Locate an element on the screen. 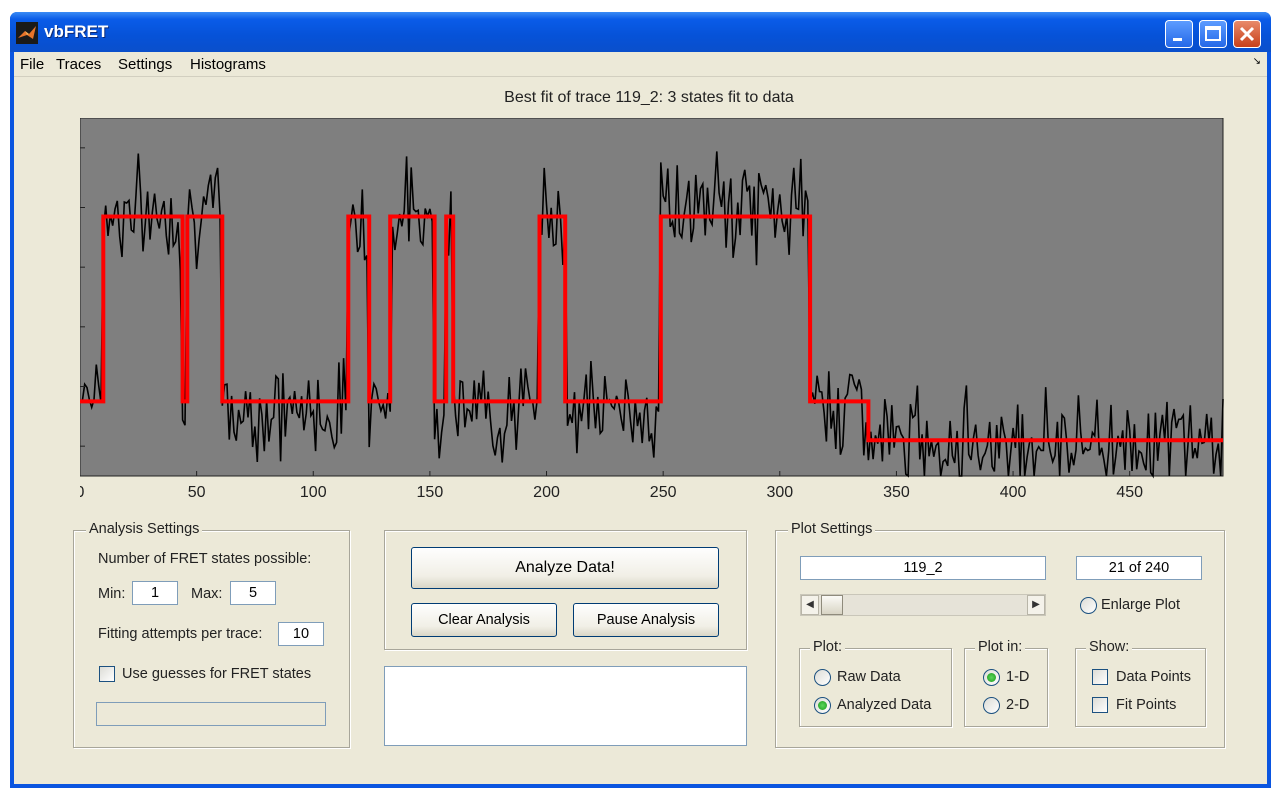  close-icon is located at coordinates (1247, 34).